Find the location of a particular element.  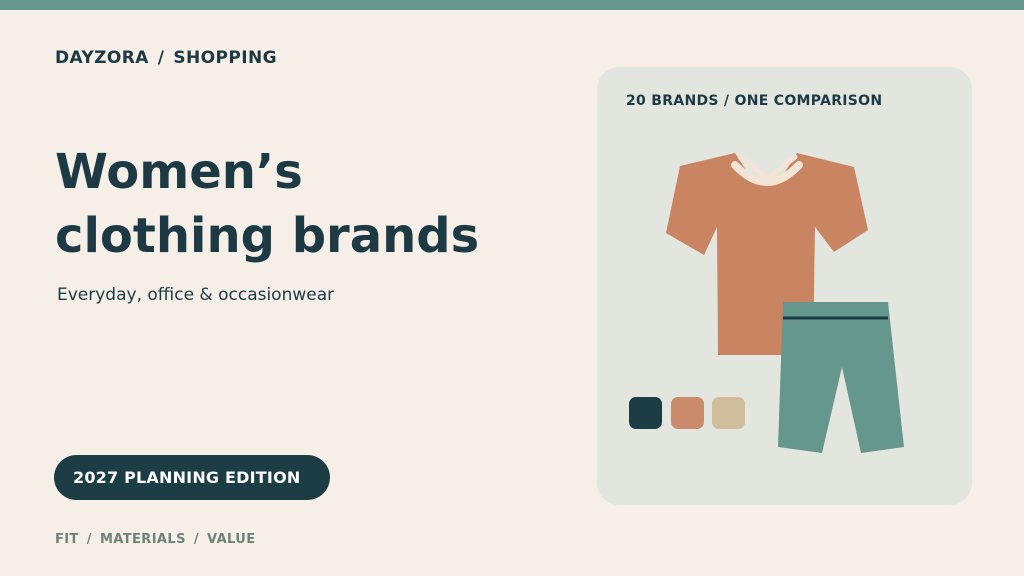

breadcrumb-section: SHOPPING is located at coordinates (225, 58).